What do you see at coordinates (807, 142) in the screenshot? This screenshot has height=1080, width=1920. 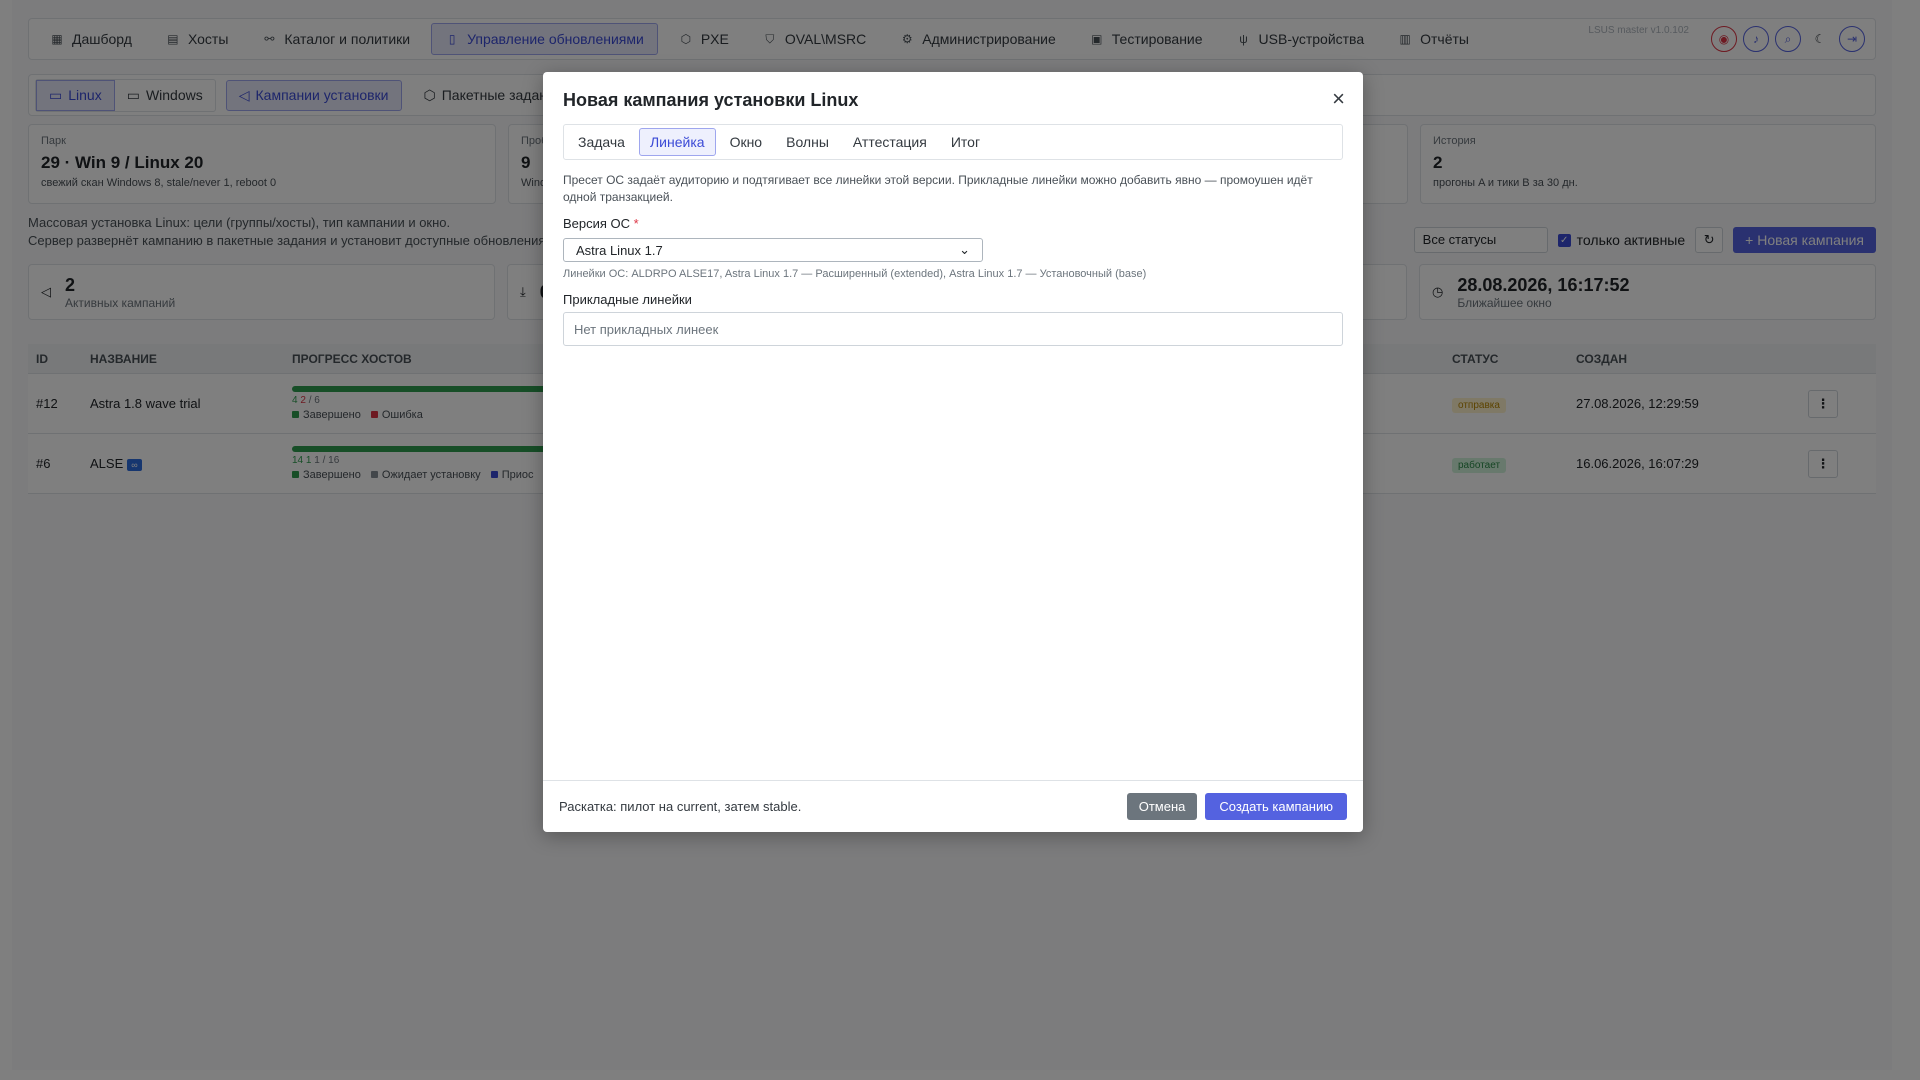 I see `tab-waves: Волны` at bounding box center [807, 142].